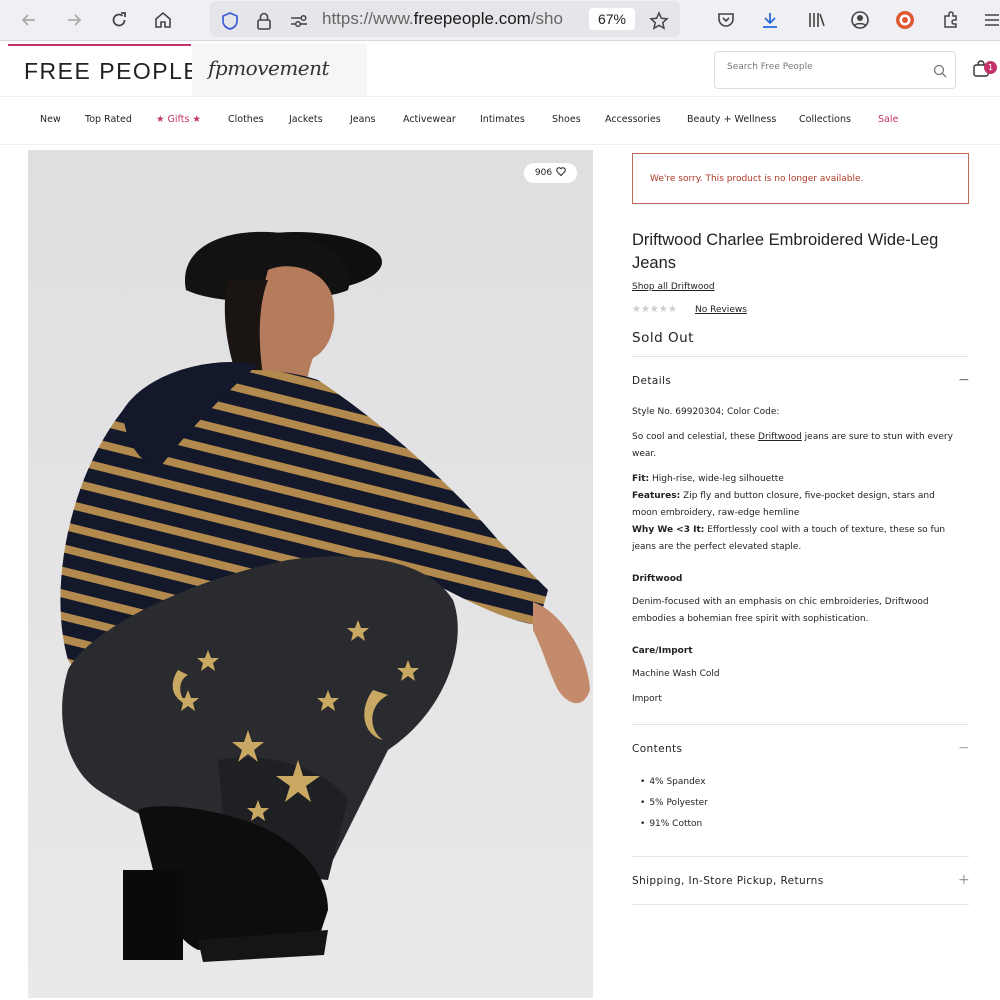 The width and height of the screenshot is (1000, 1000). Describe the element at coordinates (654, 309) in the screenshot. I see `rating-stars: ★★★★★` at that location.